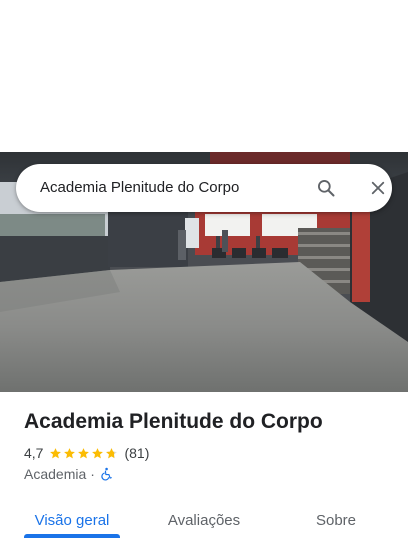 The width and height of the screenshot is (408, 544). What do you see at coordinates (34, 453) in the screenshot?
I see `rating-value: 4,7` at bounding box center [34, 453].